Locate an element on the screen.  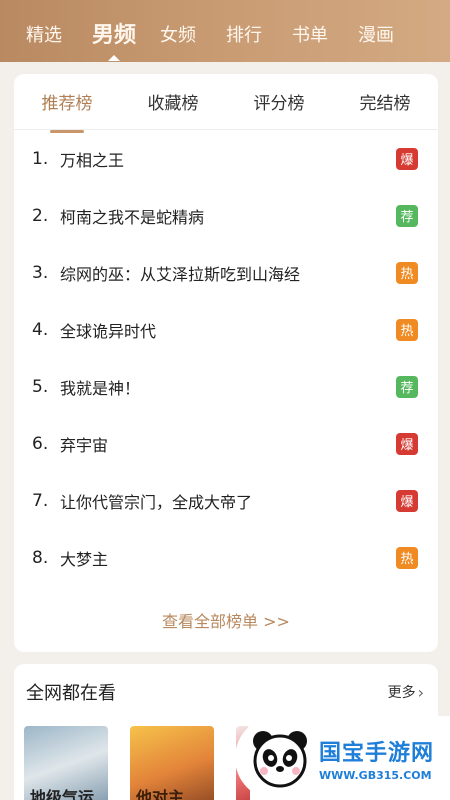
view-all-rankings-link: 查看全部榜单 >> is located at coordinates (226, 620).